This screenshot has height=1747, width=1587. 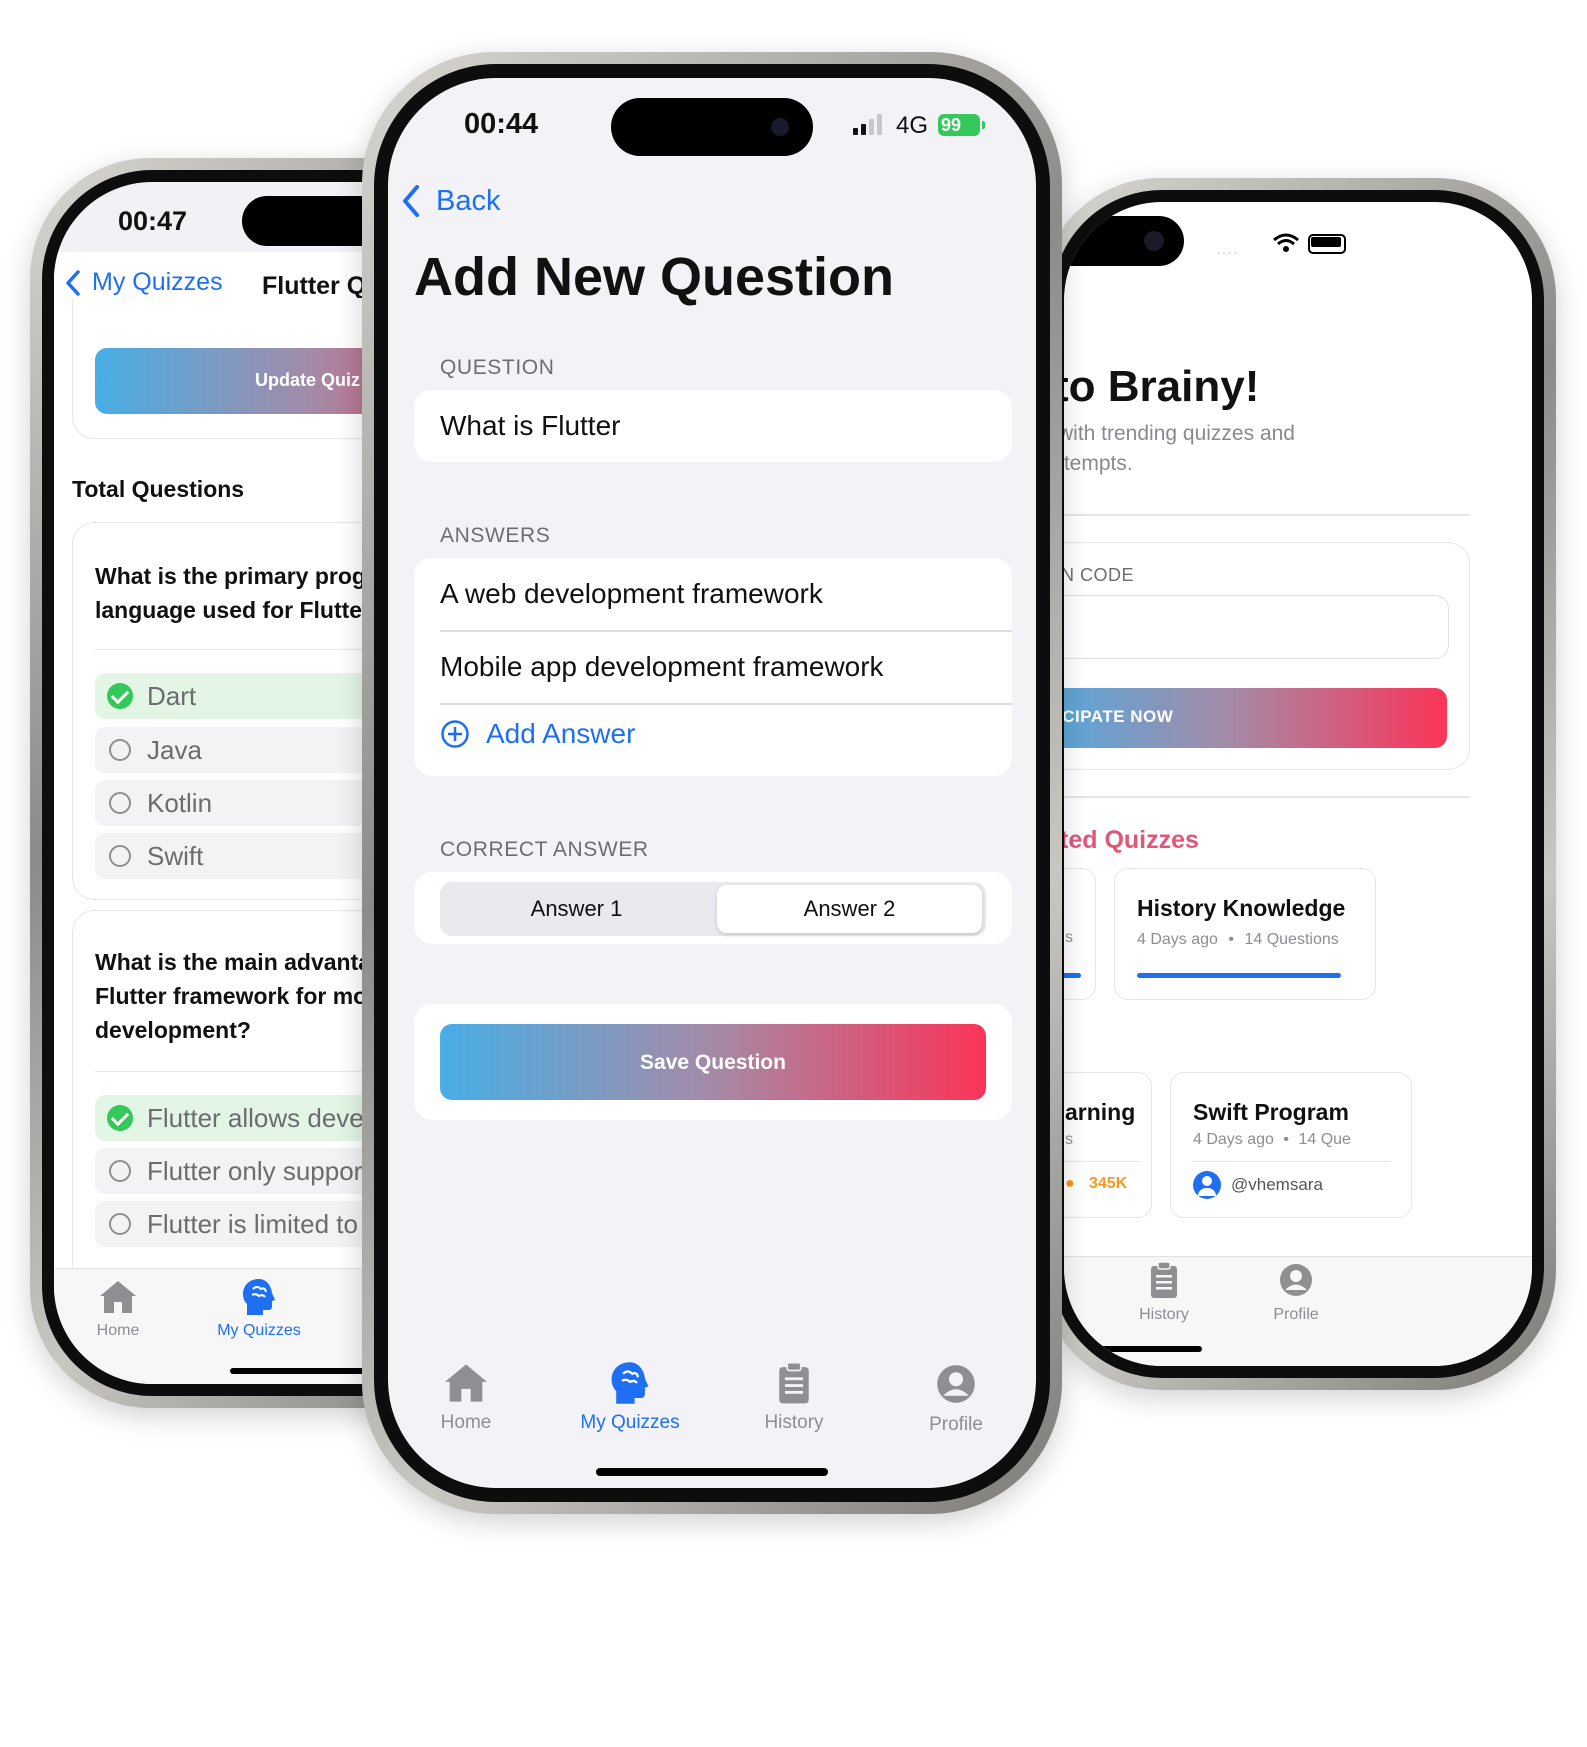 What do you see at coordinates (1066, 1307) in the screenshot?
I see `tab-label: s` at bounding box center [1066, 1307].